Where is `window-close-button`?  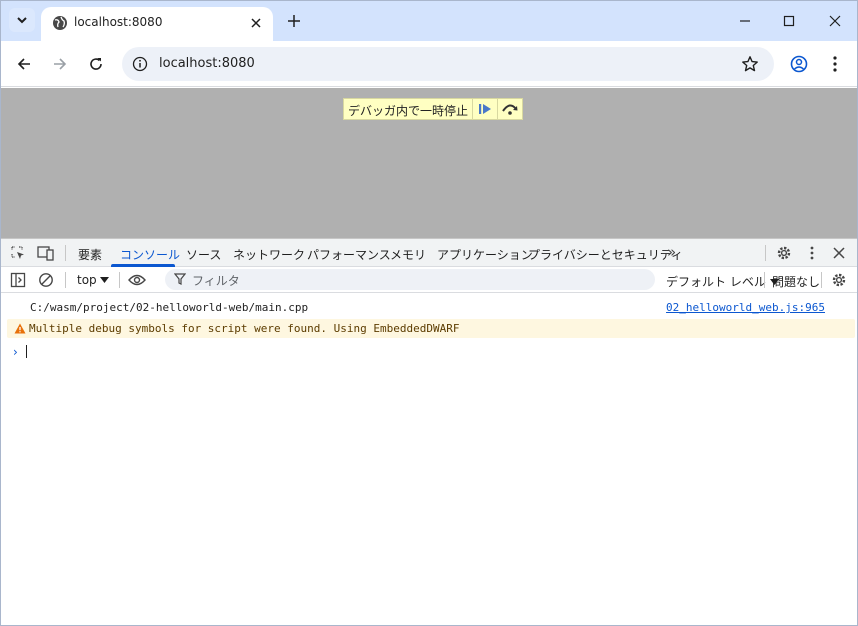 window-close-button is located at coordinates (835, 21).